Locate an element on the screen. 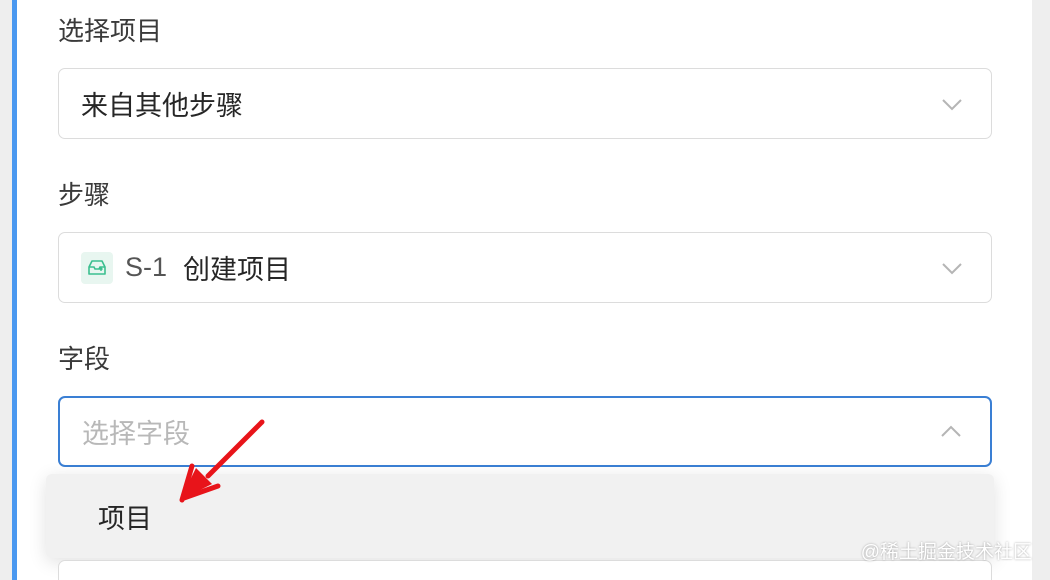 The image size is (1050, 580). red-arrow-annotation is located at coordinates (222, 461).